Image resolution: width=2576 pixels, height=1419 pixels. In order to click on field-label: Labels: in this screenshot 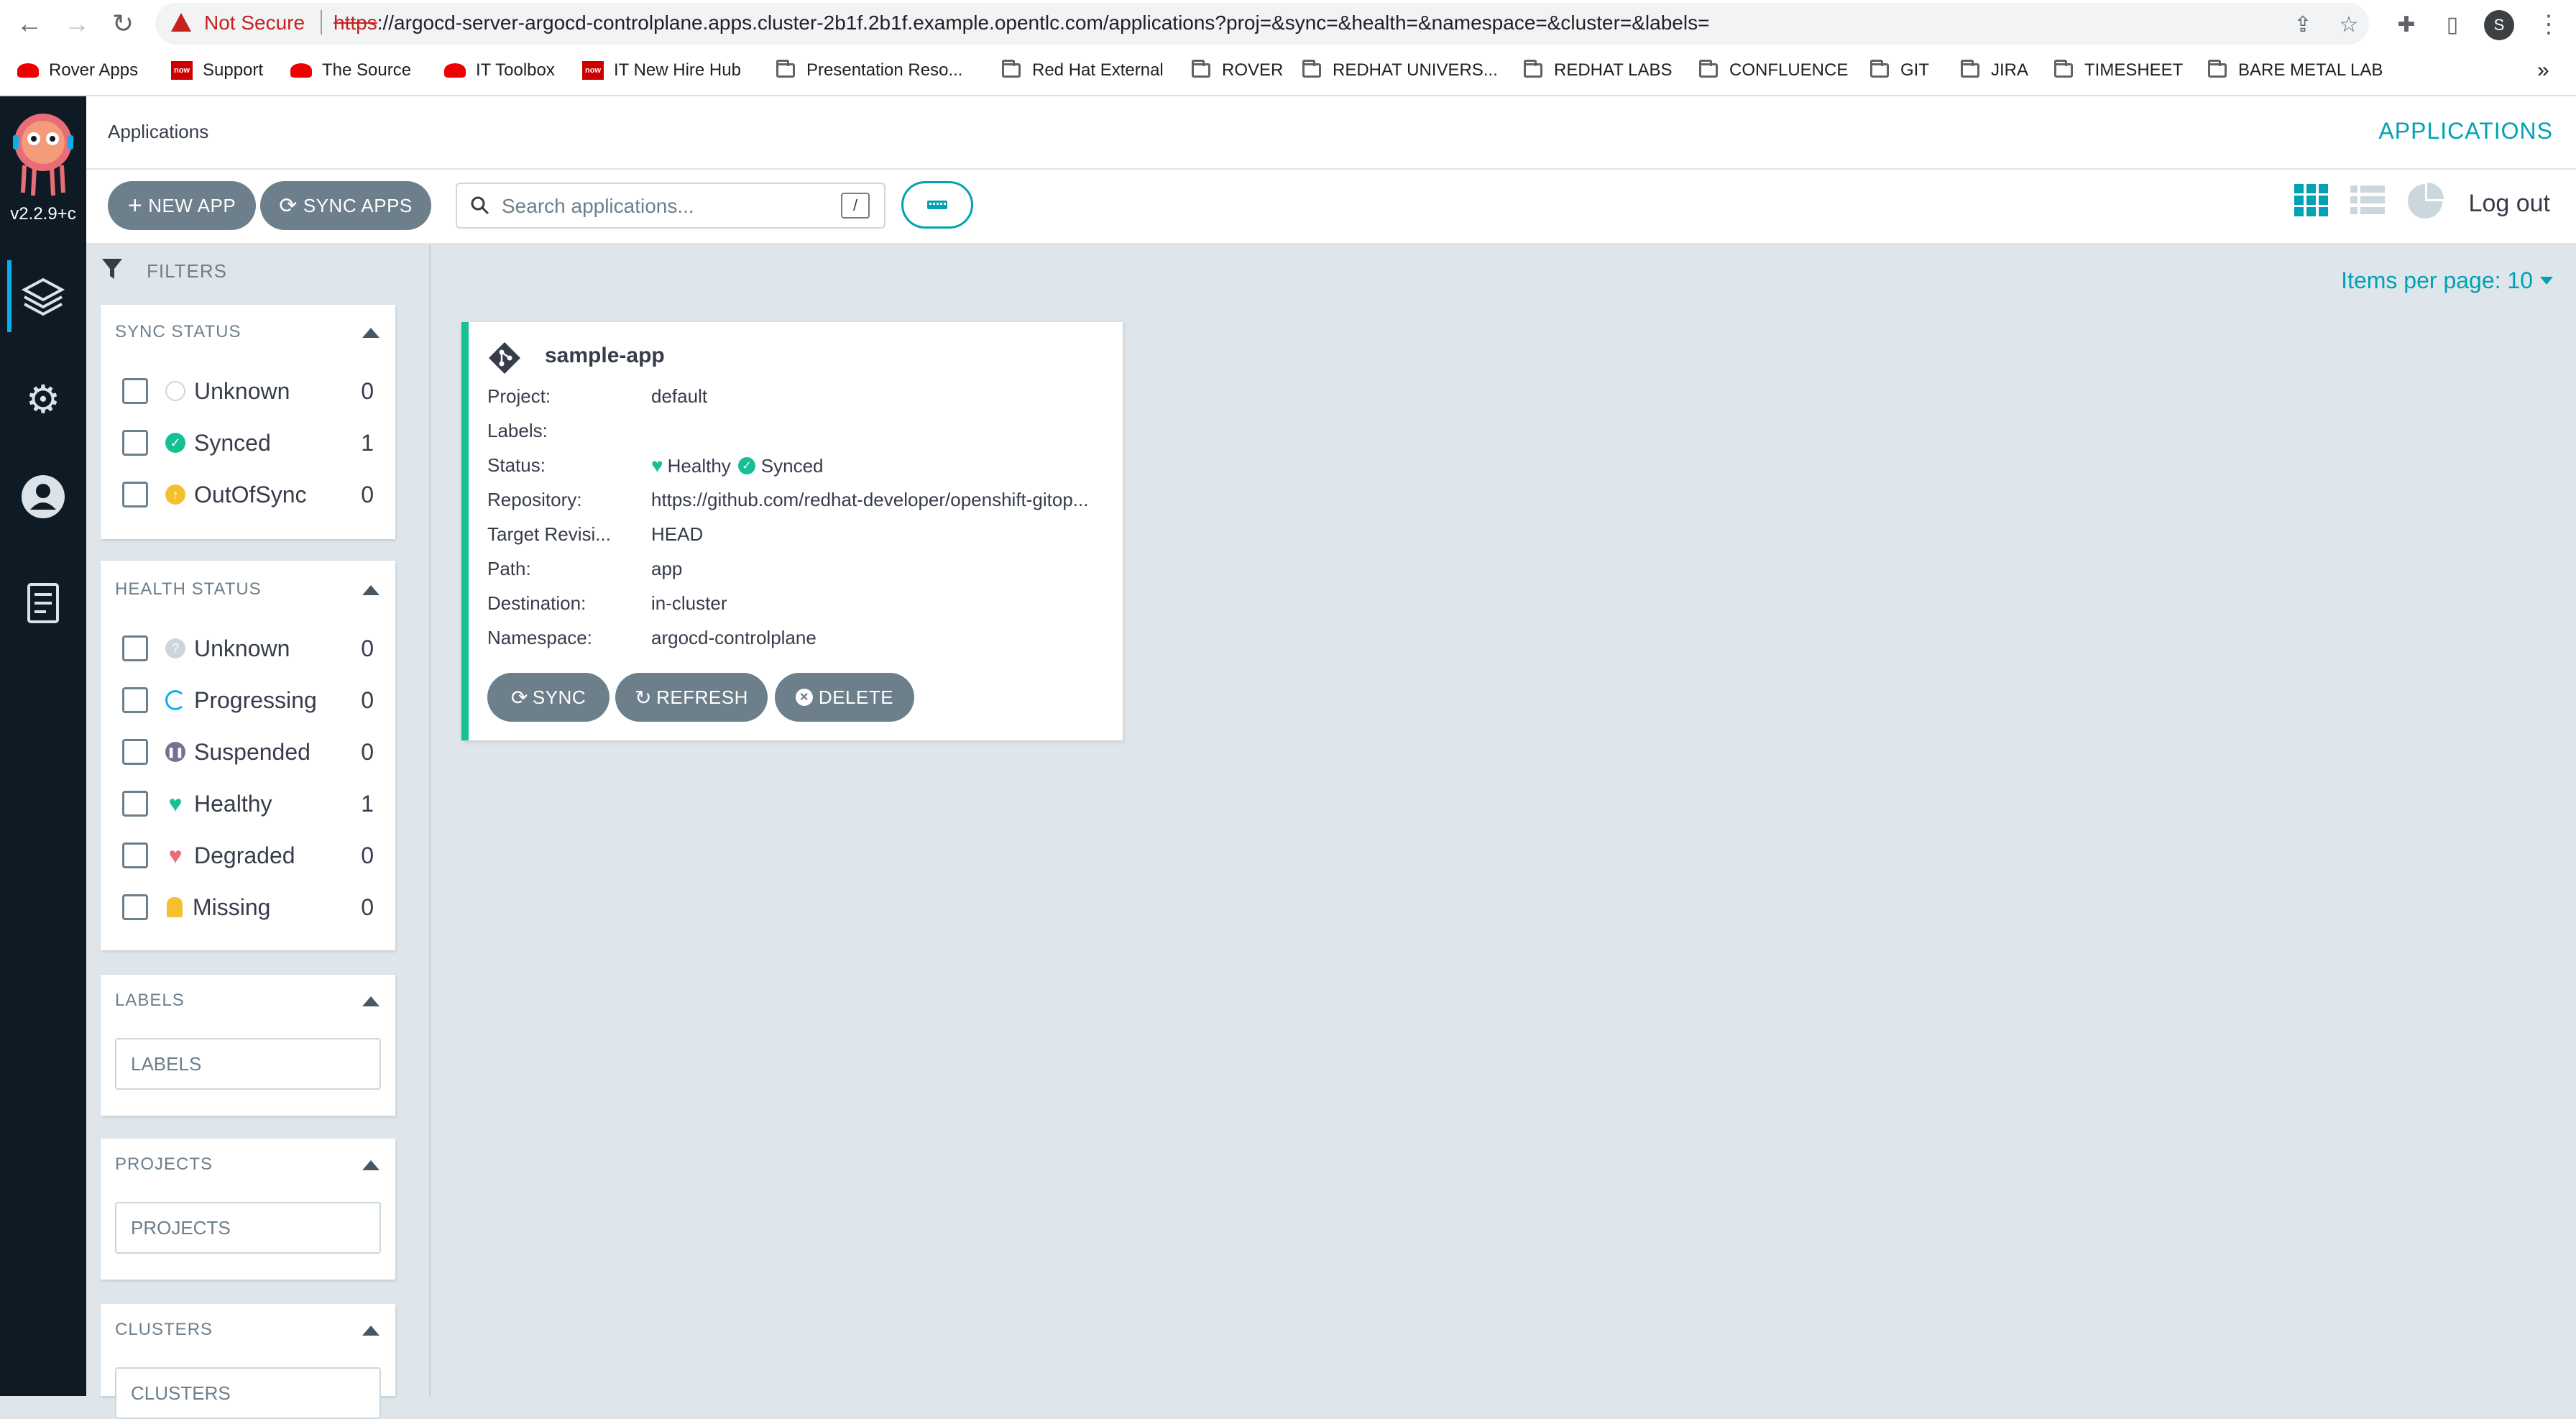, I will do `click(517, 430)`.